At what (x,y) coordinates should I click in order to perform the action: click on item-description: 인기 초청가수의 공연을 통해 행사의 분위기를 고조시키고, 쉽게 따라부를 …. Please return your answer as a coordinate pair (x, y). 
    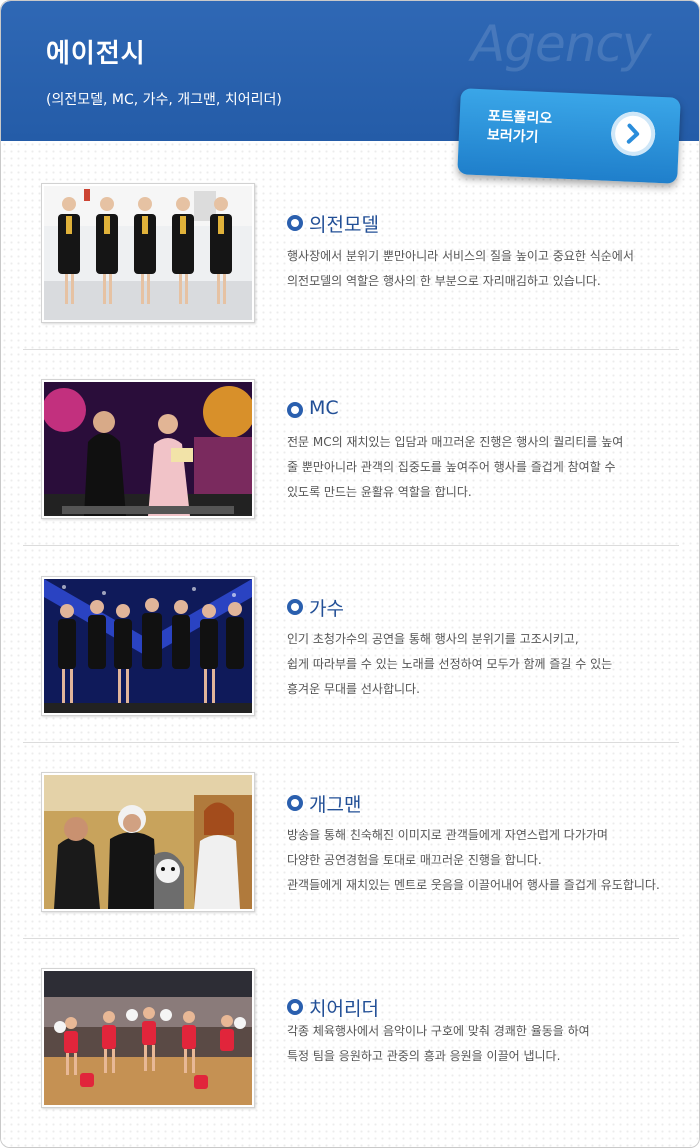
    Looking at the image, I should click on (450, 664).